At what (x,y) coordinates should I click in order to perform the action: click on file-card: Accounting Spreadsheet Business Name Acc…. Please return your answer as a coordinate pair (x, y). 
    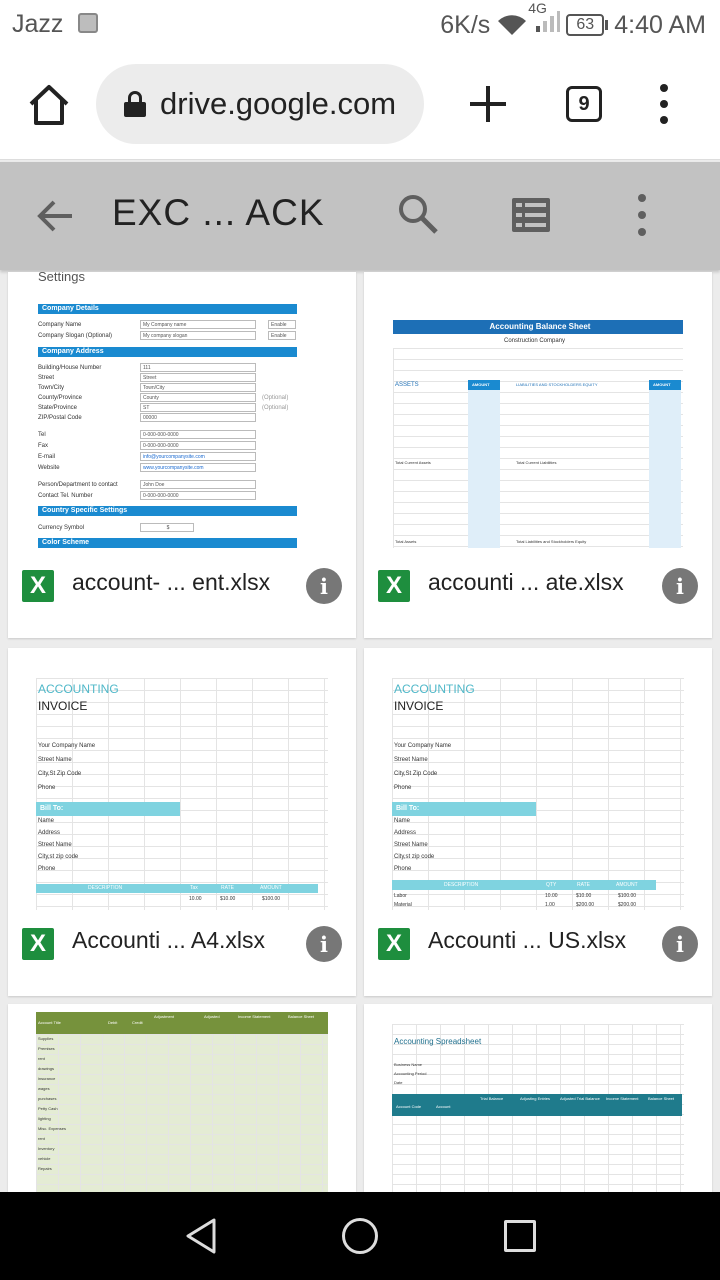
    Looking at the image, I should click on (538, 1098).